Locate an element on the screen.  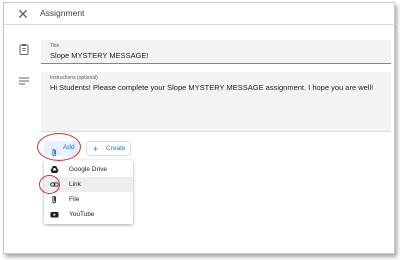
menu-item-google-drive: Google Drive is located at coordinates (88, 169).